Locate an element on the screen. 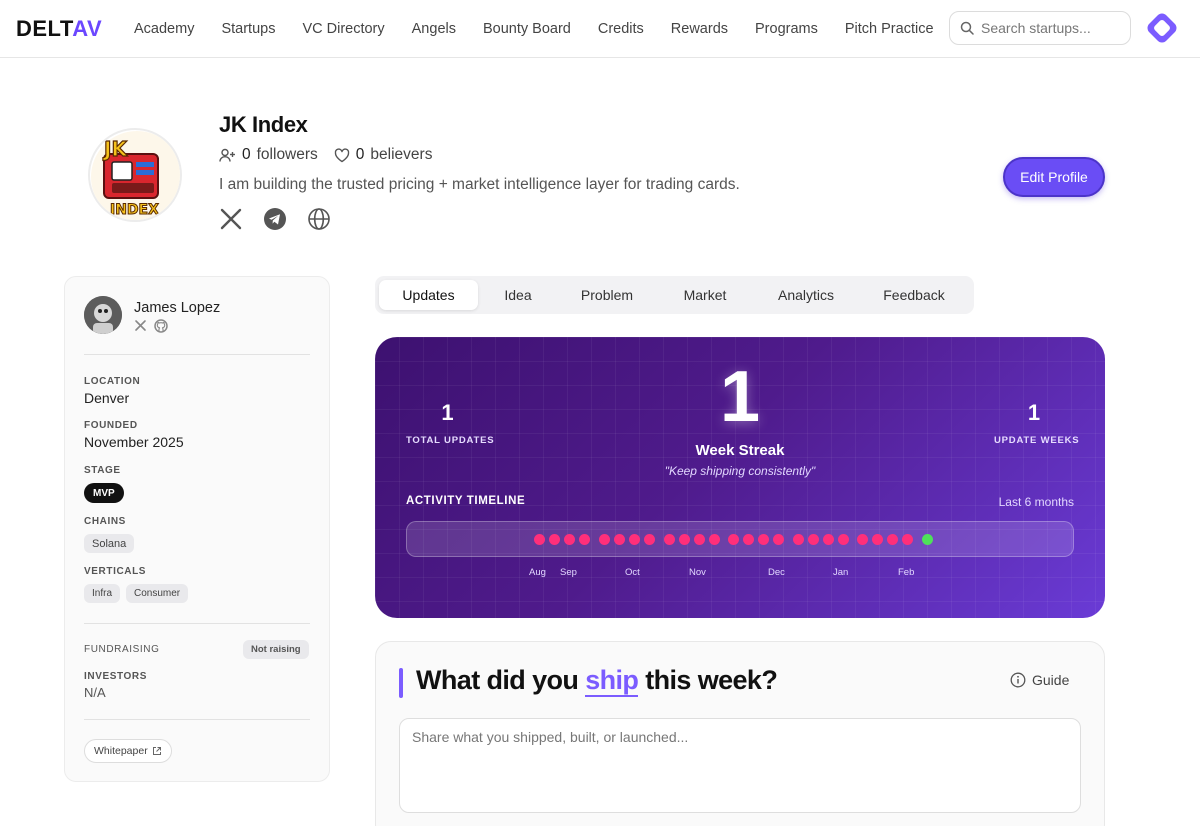  tab-idea: Idea is located at coordinates (518, 295).